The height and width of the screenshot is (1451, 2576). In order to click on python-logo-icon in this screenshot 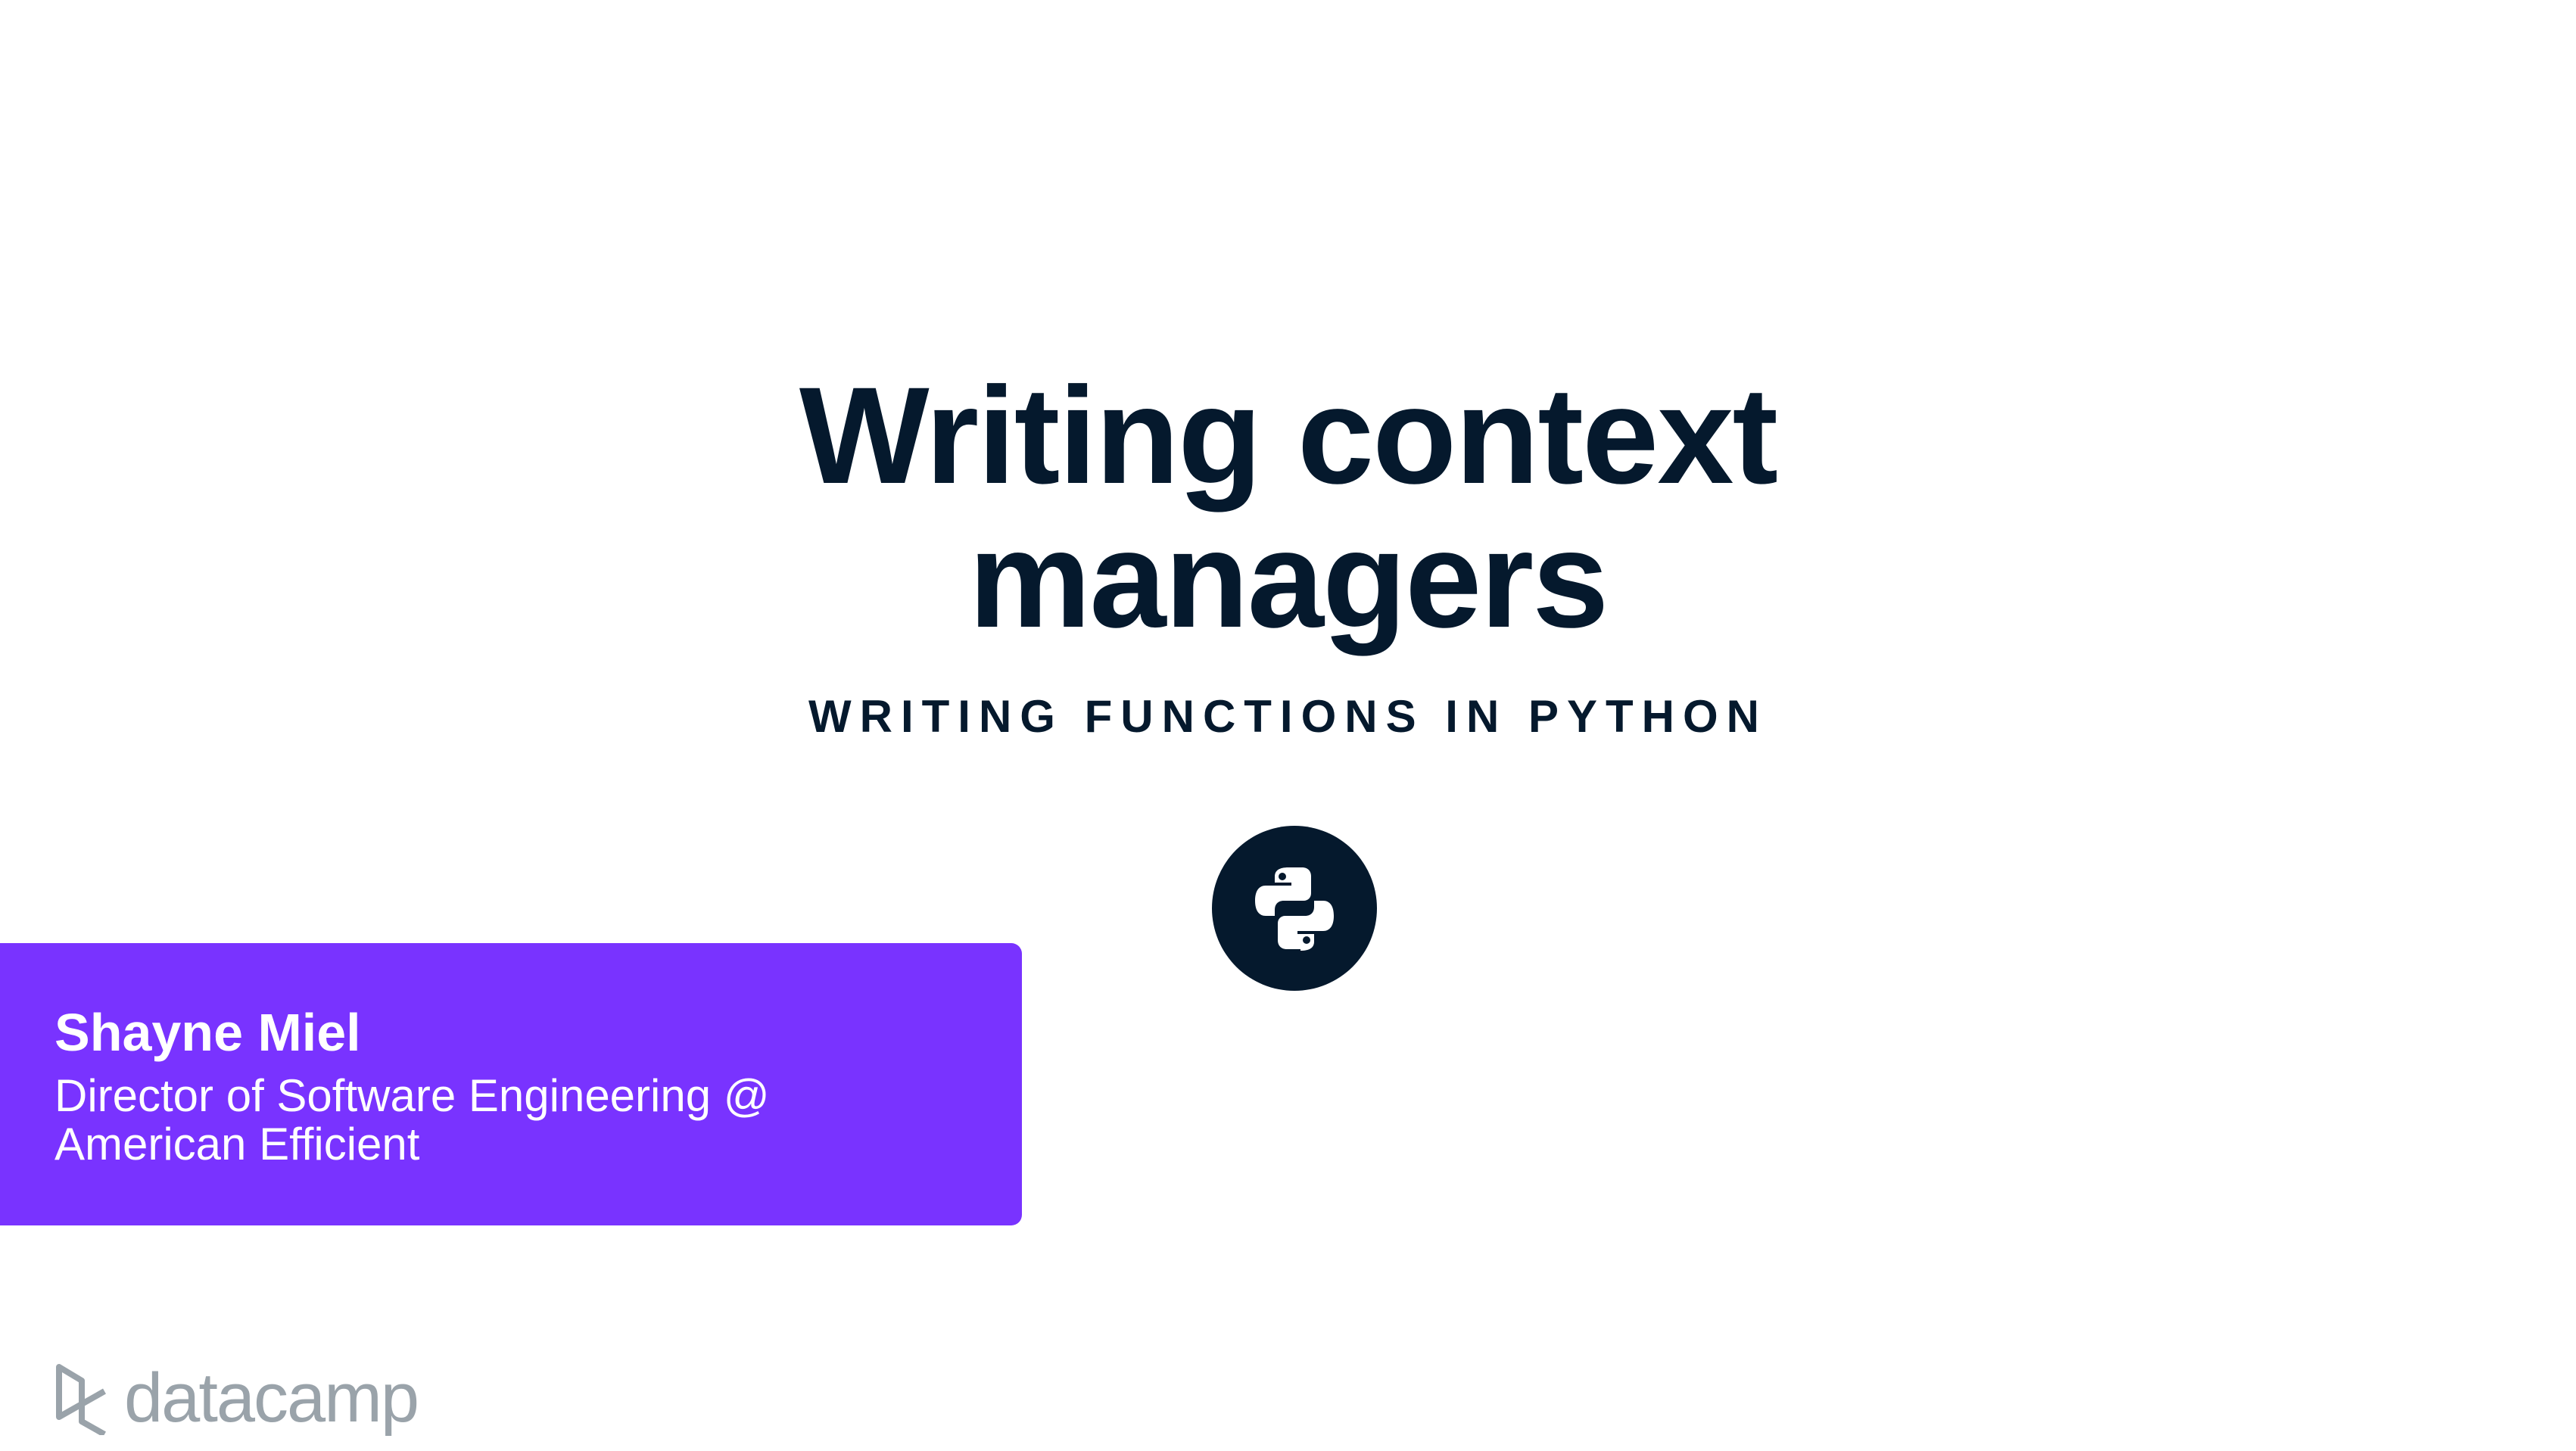, I will do `click(1294, 909)`.